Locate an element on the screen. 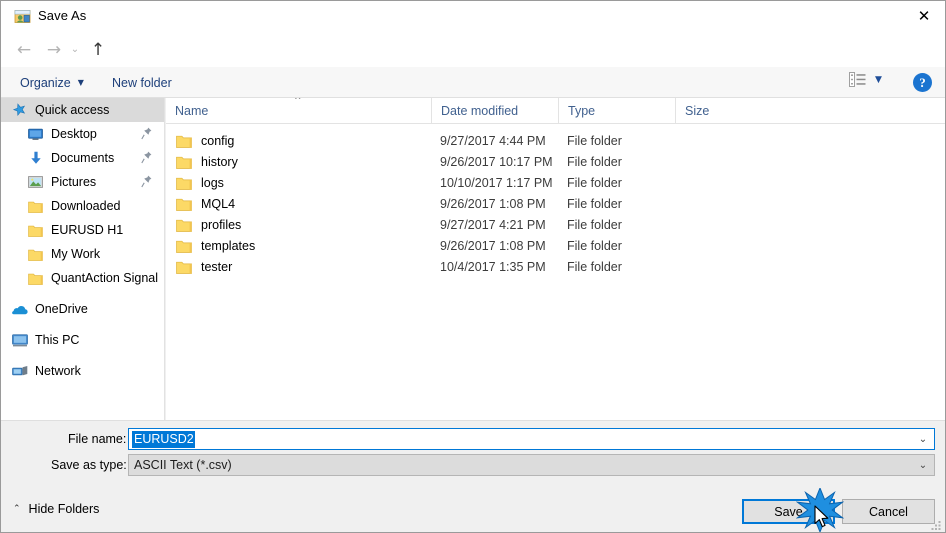  hide-folders-label: Hide Folders is located at coordinates (64, 509).